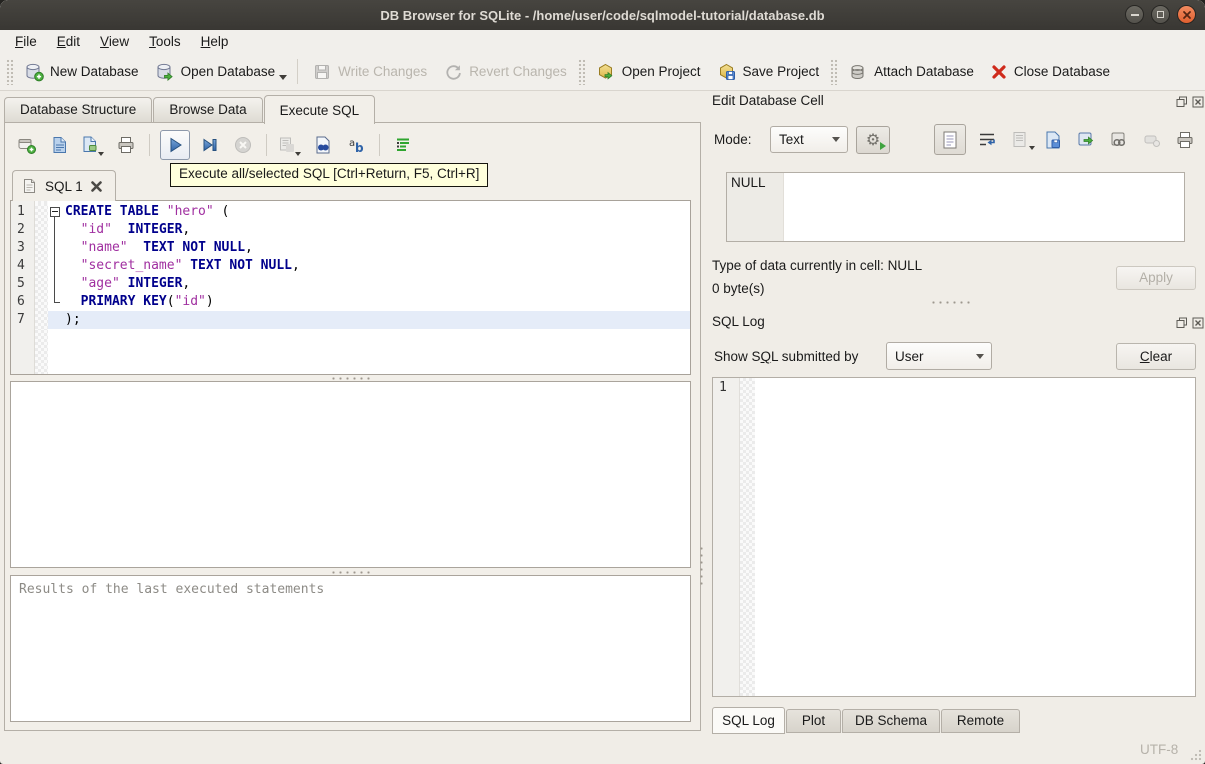 This screenshot has width=1205, height=764. Describe the element at coordinates (857, 71) in the screenshot. I see `attach-database-icon` at that location.